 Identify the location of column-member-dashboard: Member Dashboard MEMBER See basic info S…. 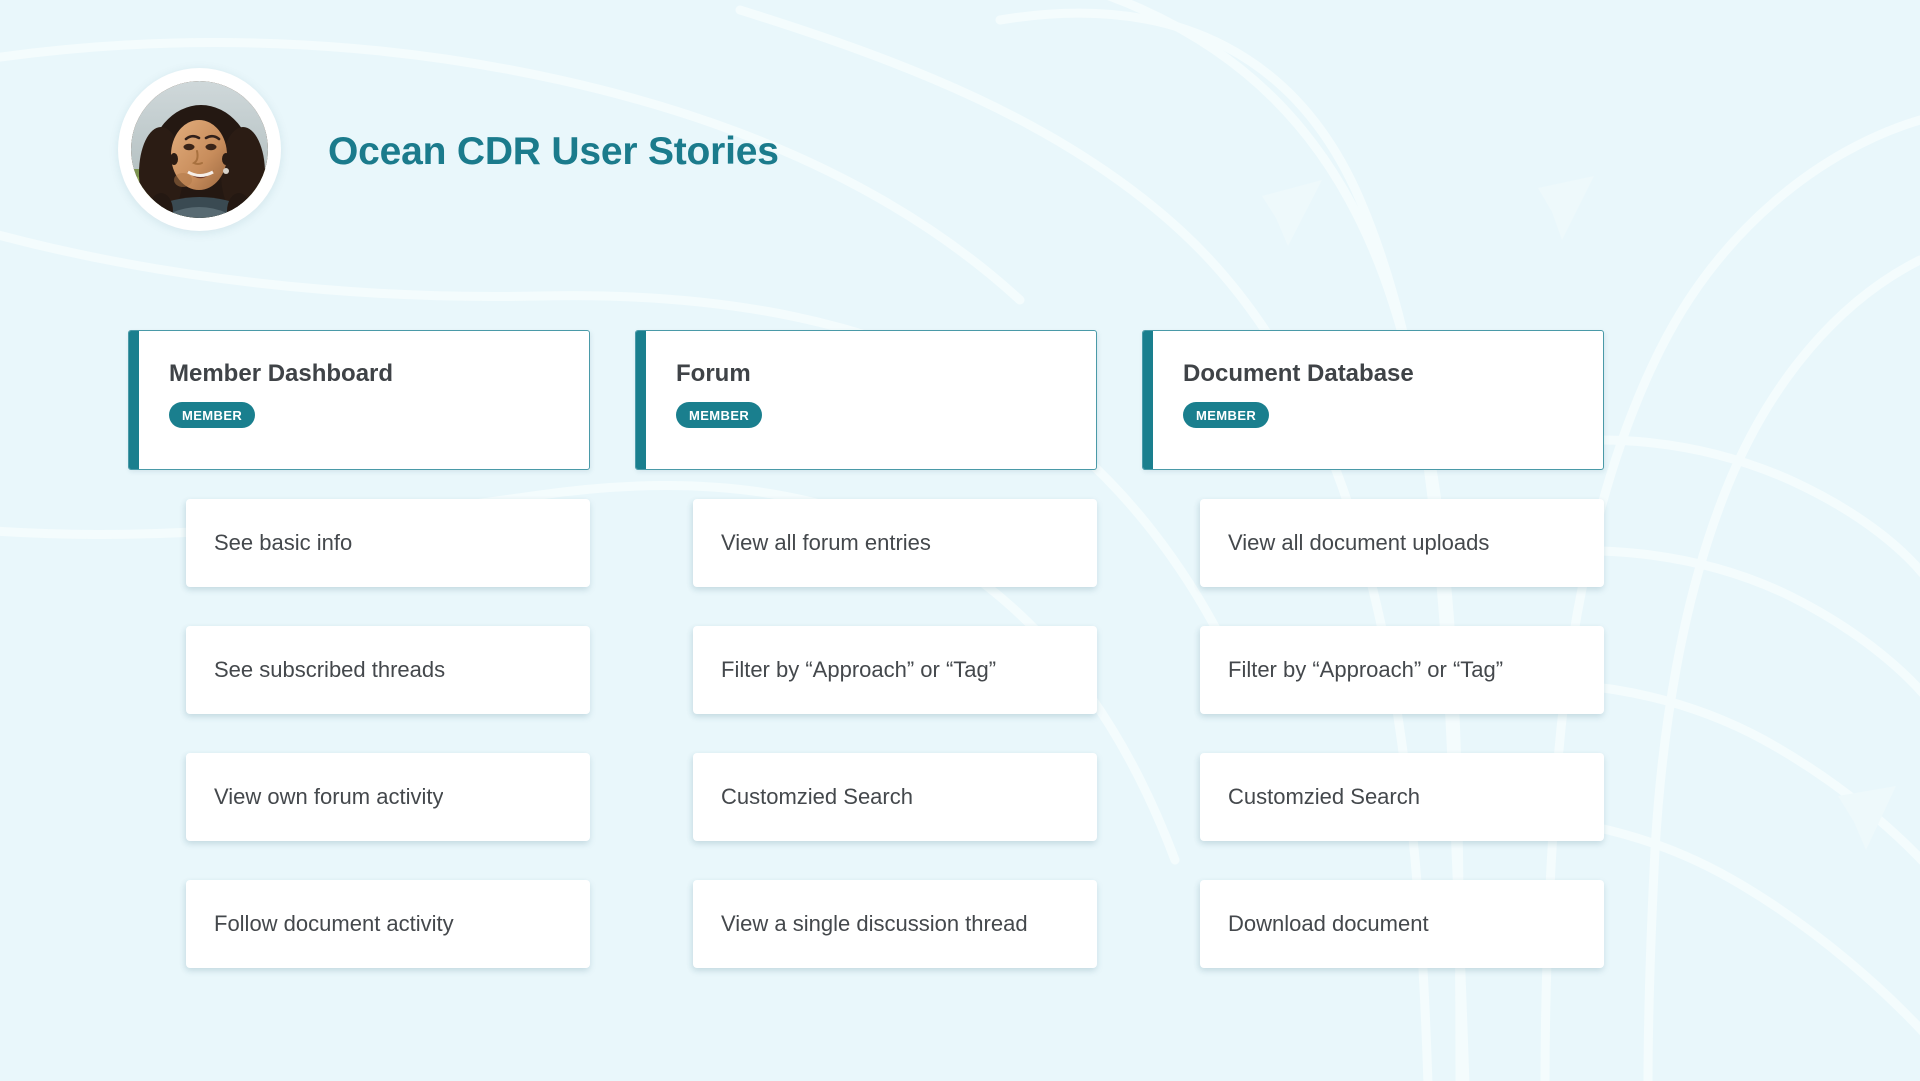
(359, 649).